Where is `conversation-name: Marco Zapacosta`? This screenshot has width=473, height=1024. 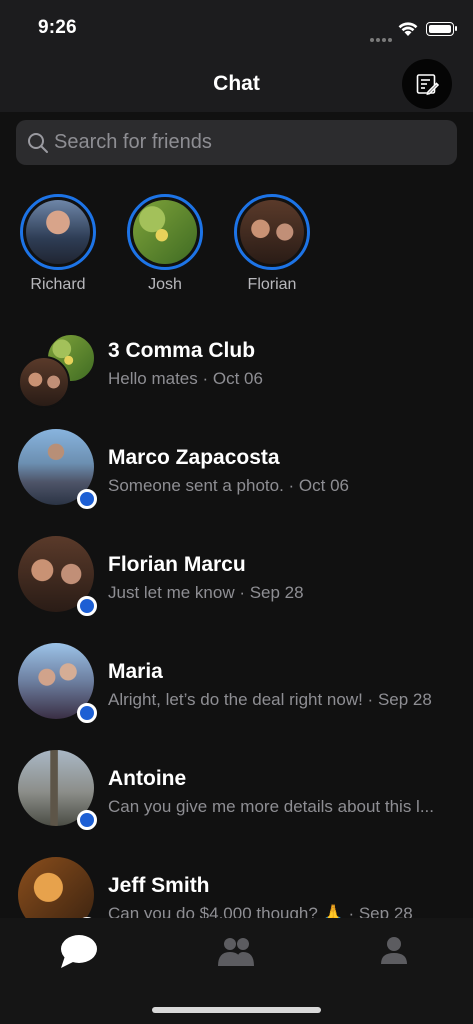 conversation-name: Marco Zapacosta is located at coordinates (194, 457).